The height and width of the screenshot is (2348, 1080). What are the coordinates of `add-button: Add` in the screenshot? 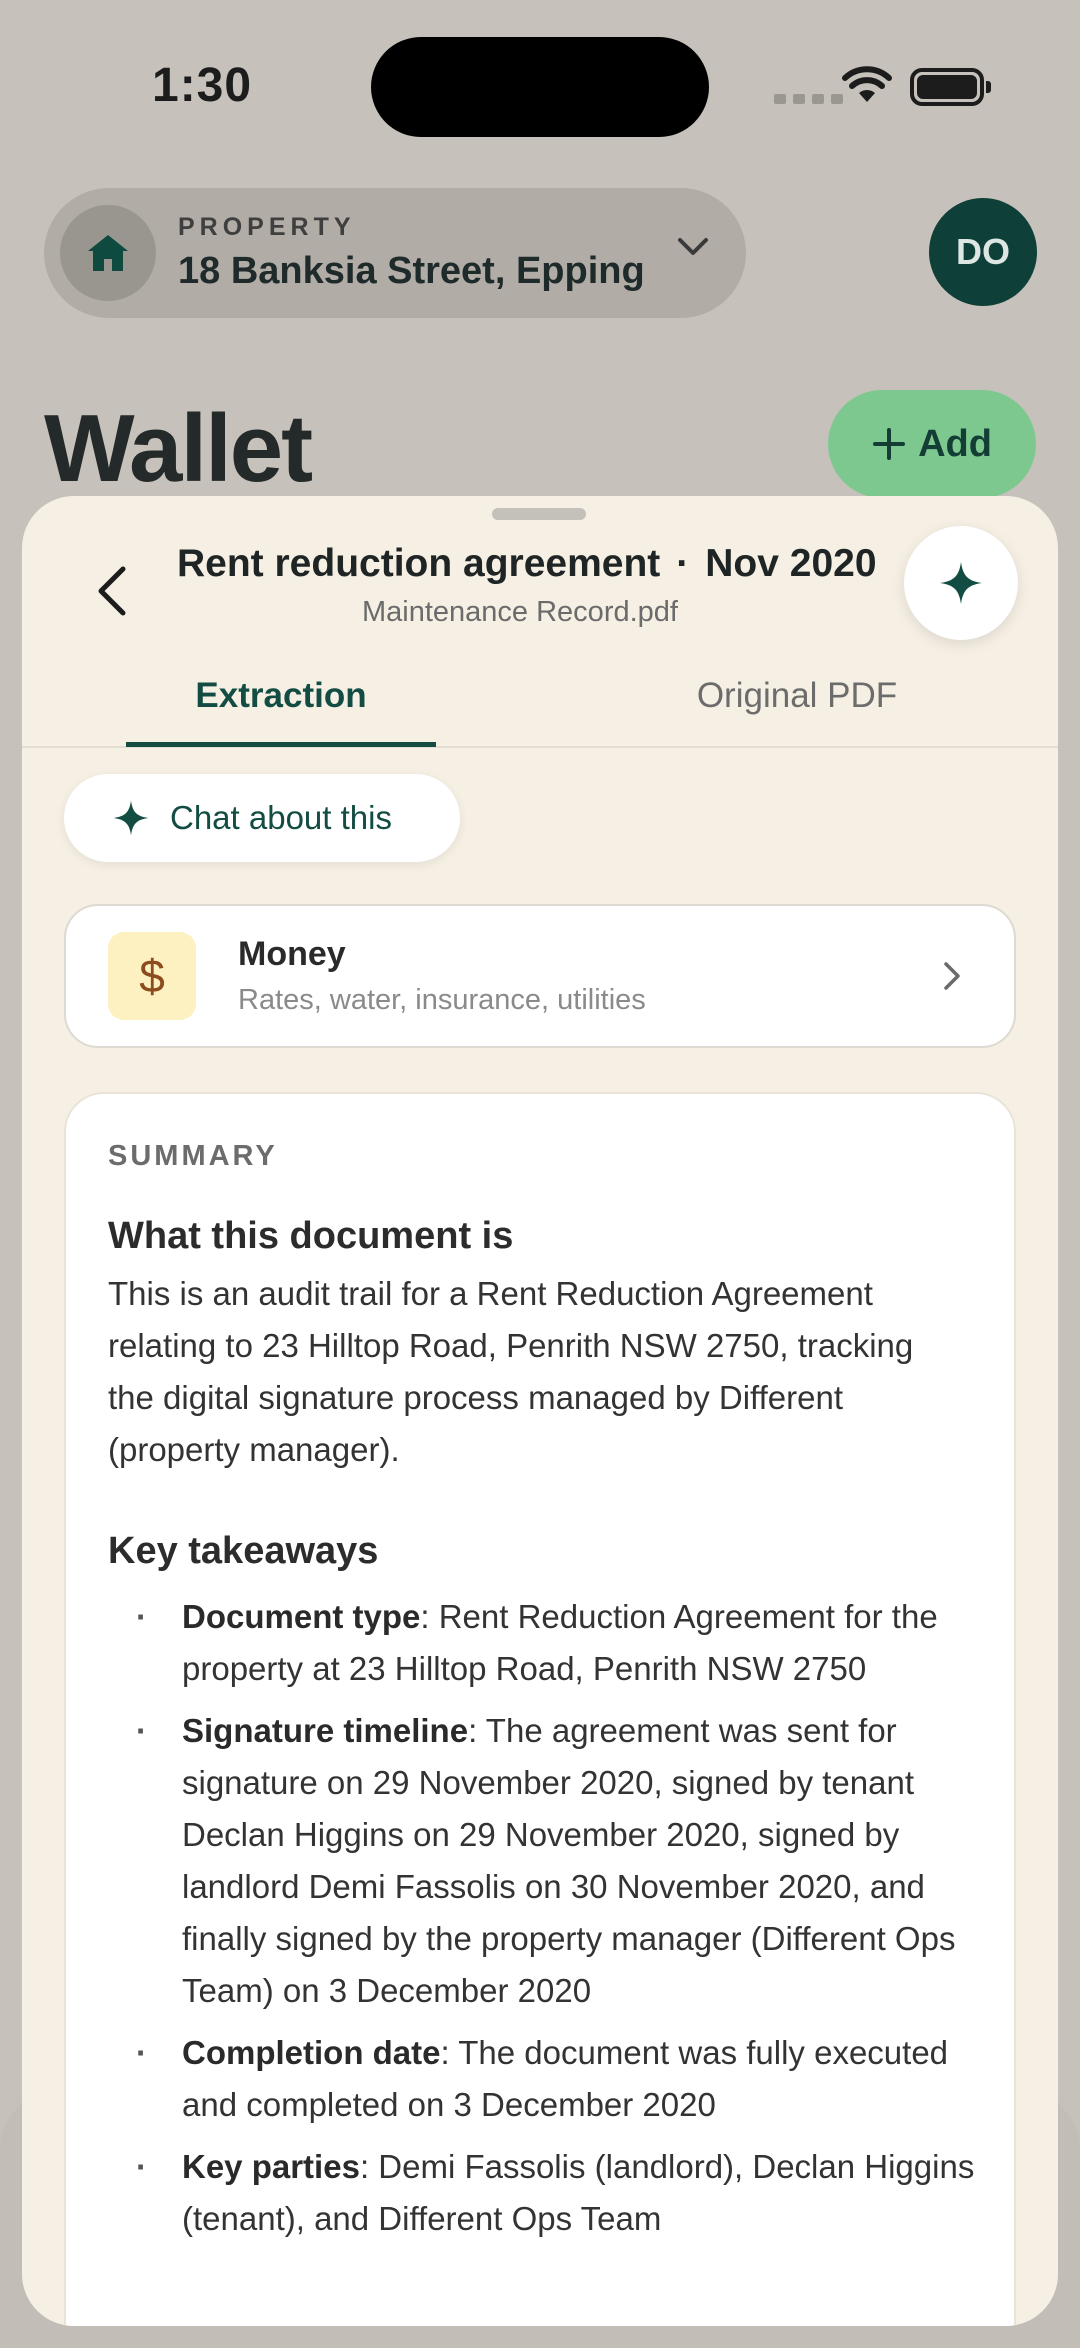 It's located at (932, 444).